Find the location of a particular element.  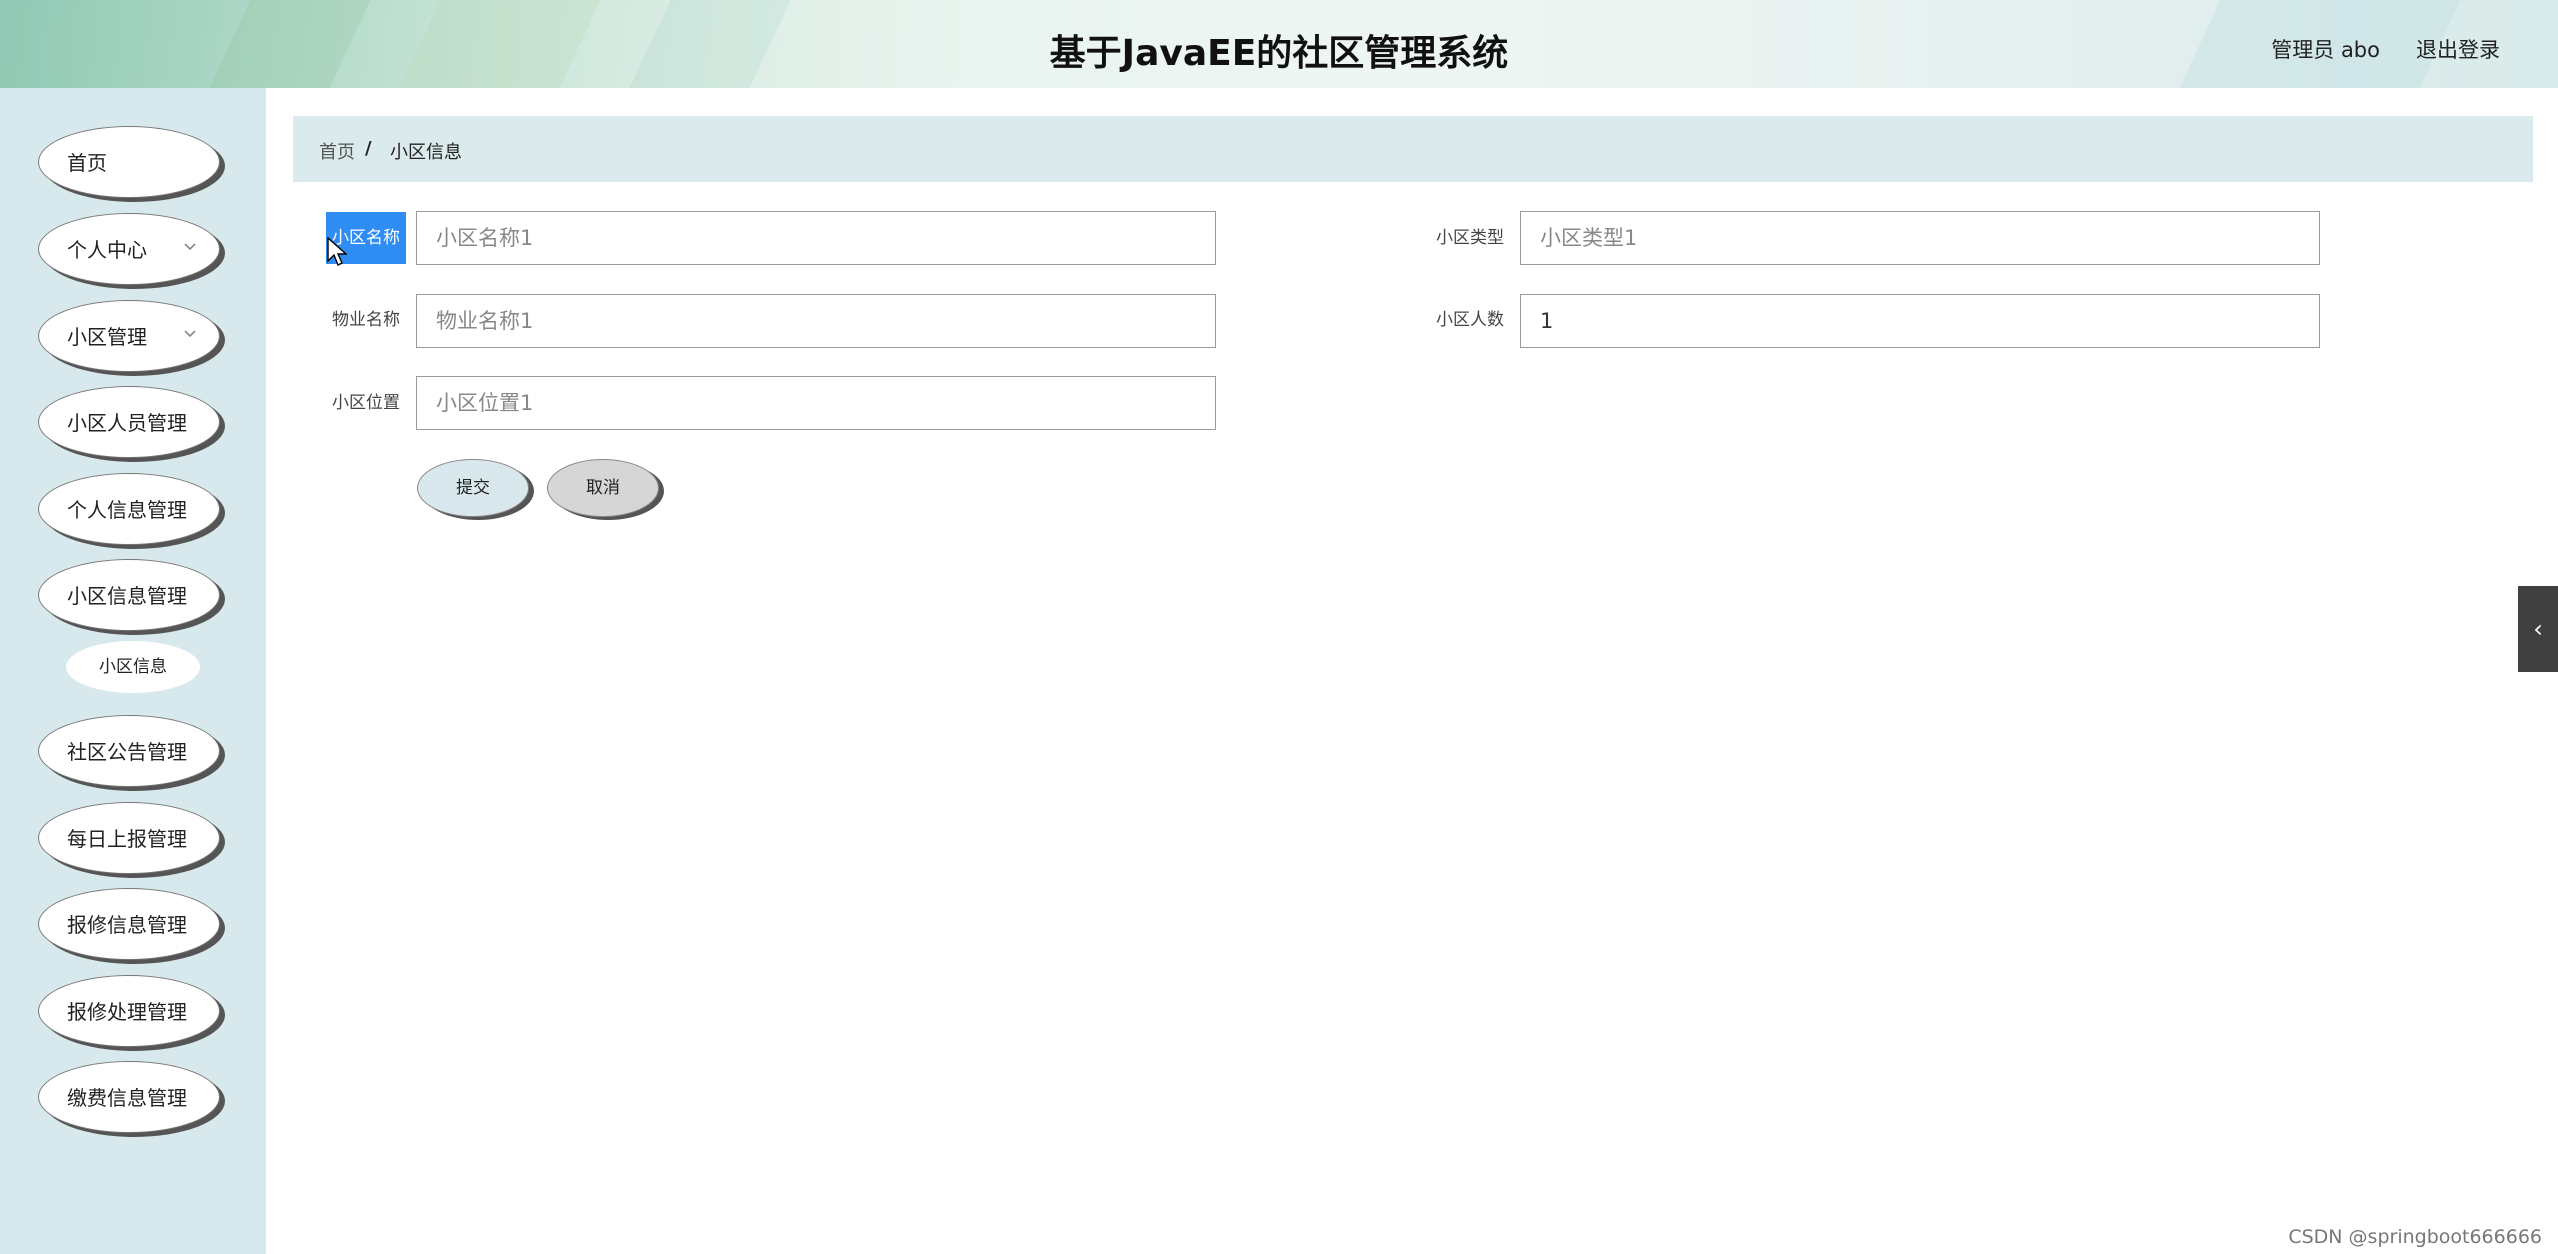

sidebar-item-label: 首页 is located at coordinates (87, 163).